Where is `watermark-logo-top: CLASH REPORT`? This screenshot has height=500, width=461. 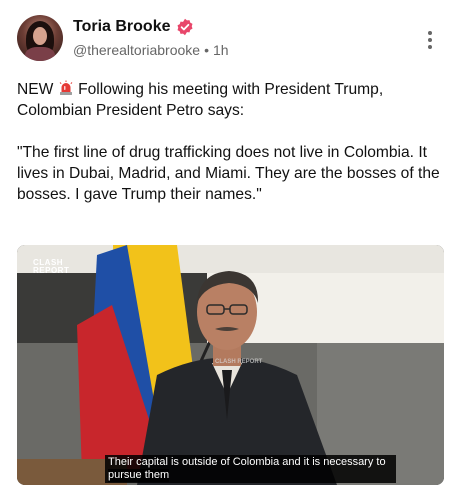
watermark-logo-top: CLASH REPORT is located at coordinates (51, 267).